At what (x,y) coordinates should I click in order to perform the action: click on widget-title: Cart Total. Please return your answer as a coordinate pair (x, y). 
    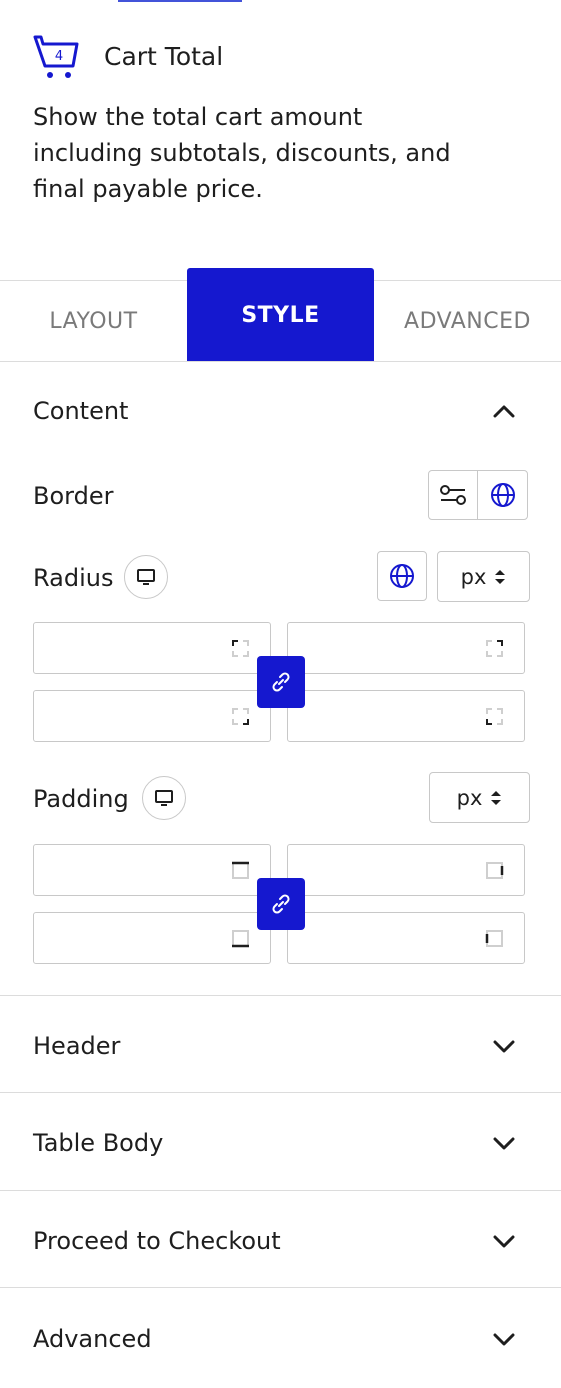
    Looking at the image, I should click on (164, 56).